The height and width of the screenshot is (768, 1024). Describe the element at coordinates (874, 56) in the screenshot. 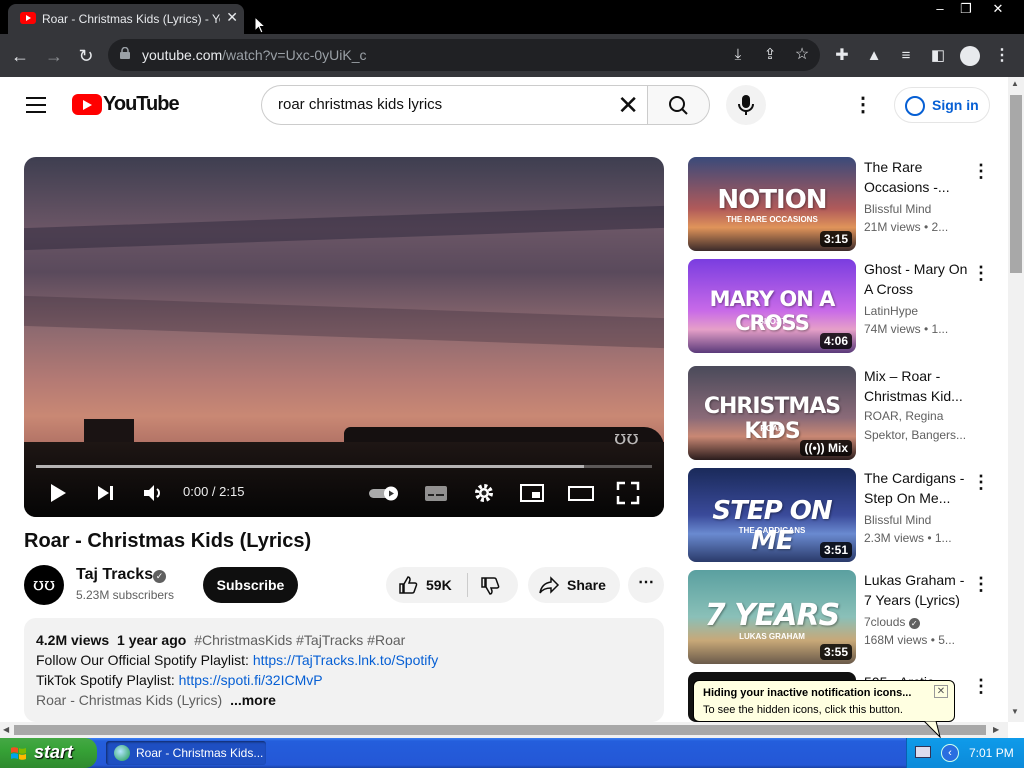

I see `labs-flask-icon: ▲` at that location.